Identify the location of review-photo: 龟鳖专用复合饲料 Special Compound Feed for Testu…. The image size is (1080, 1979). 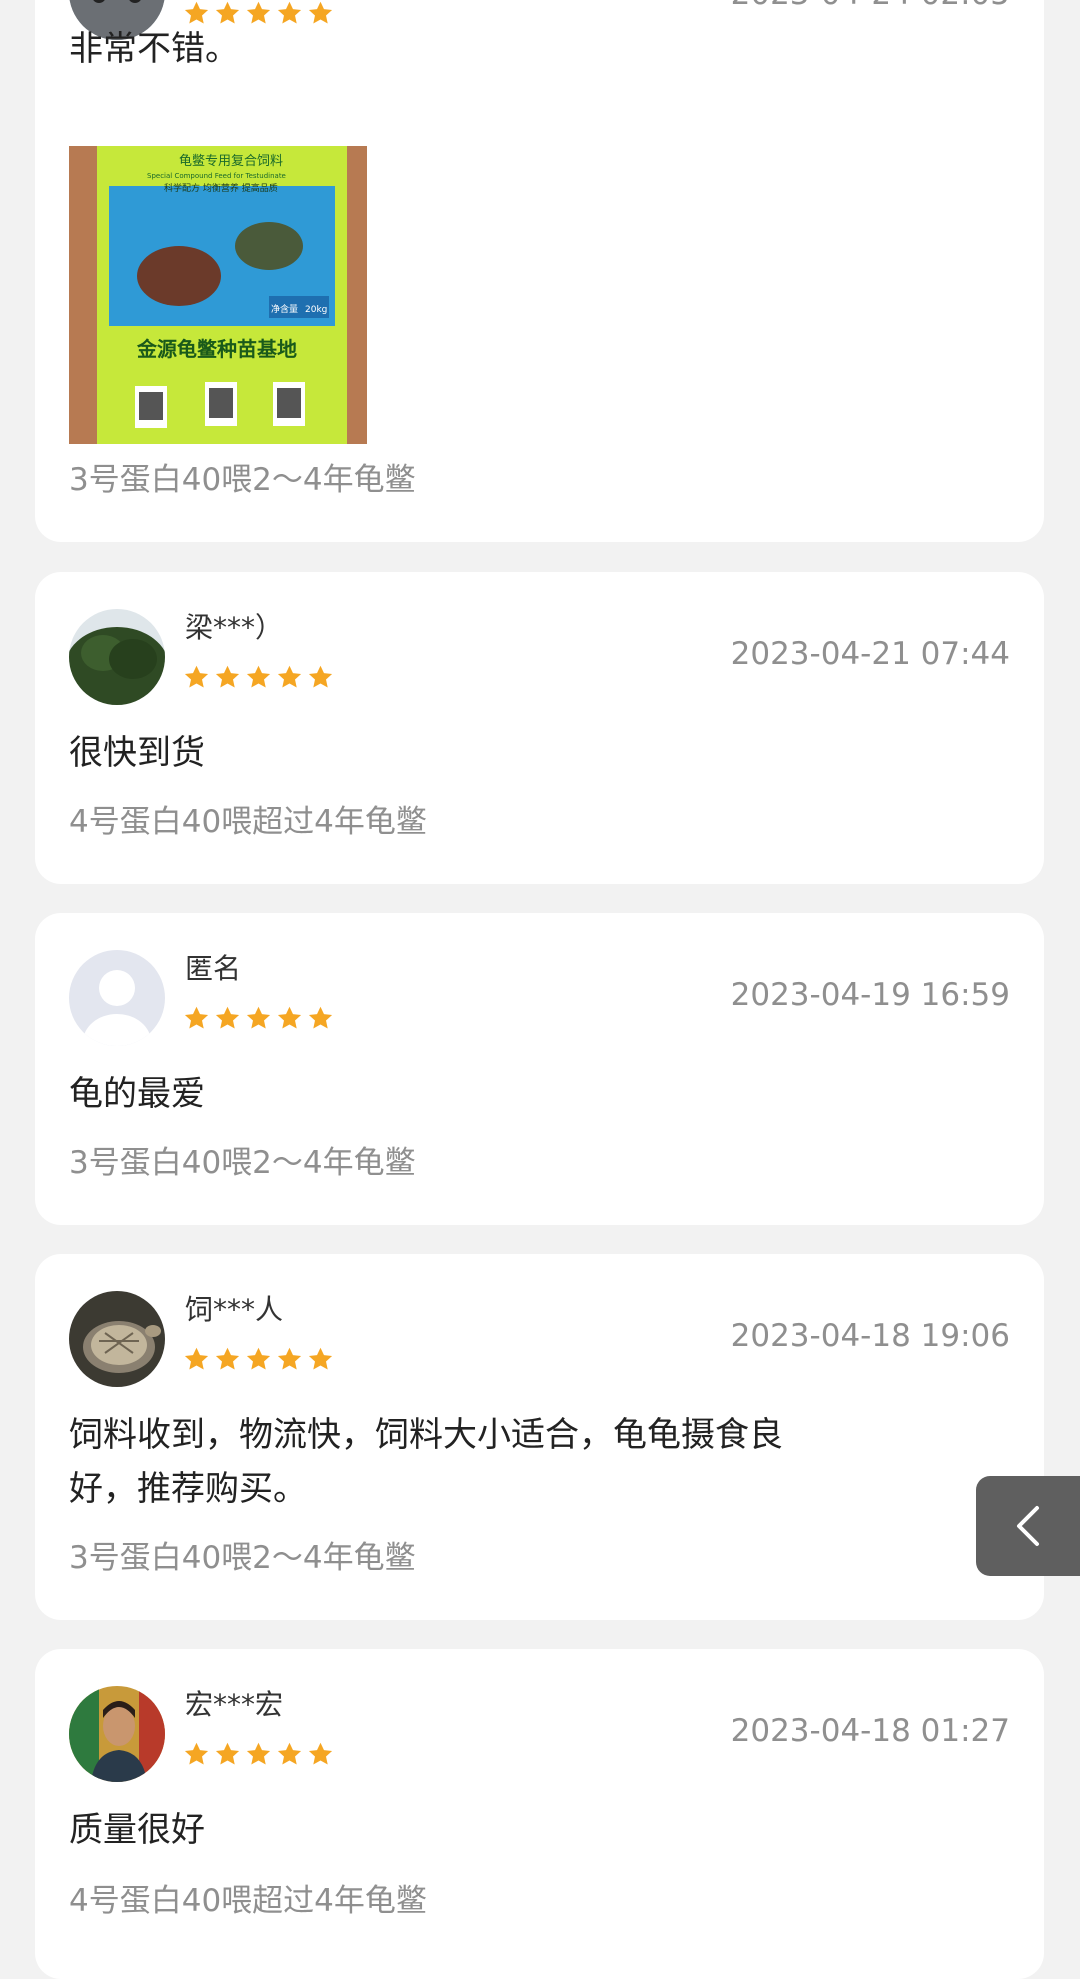
(218, 295).